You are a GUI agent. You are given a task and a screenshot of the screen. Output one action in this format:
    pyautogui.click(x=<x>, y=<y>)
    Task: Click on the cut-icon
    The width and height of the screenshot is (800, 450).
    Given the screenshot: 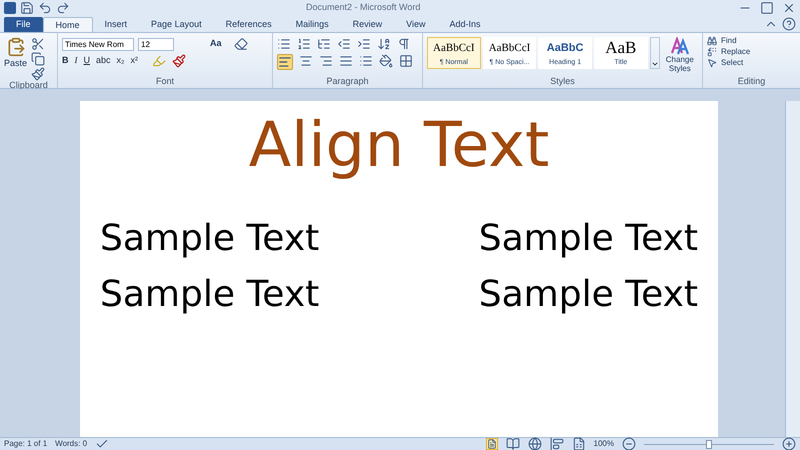 What is the action you would take?
    pyautogui.click(x=38, y=44)
    